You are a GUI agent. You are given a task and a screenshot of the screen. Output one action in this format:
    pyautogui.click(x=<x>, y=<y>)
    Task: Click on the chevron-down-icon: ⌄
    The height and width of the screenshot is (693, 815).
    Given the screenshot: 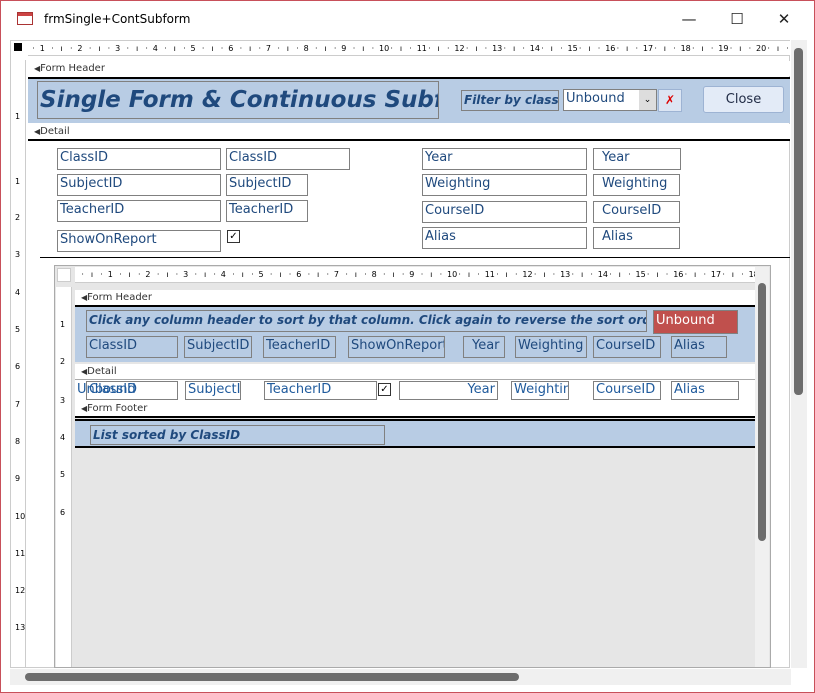 What is the action you would take?
    pyautogui.click(x=647, y=100)
    